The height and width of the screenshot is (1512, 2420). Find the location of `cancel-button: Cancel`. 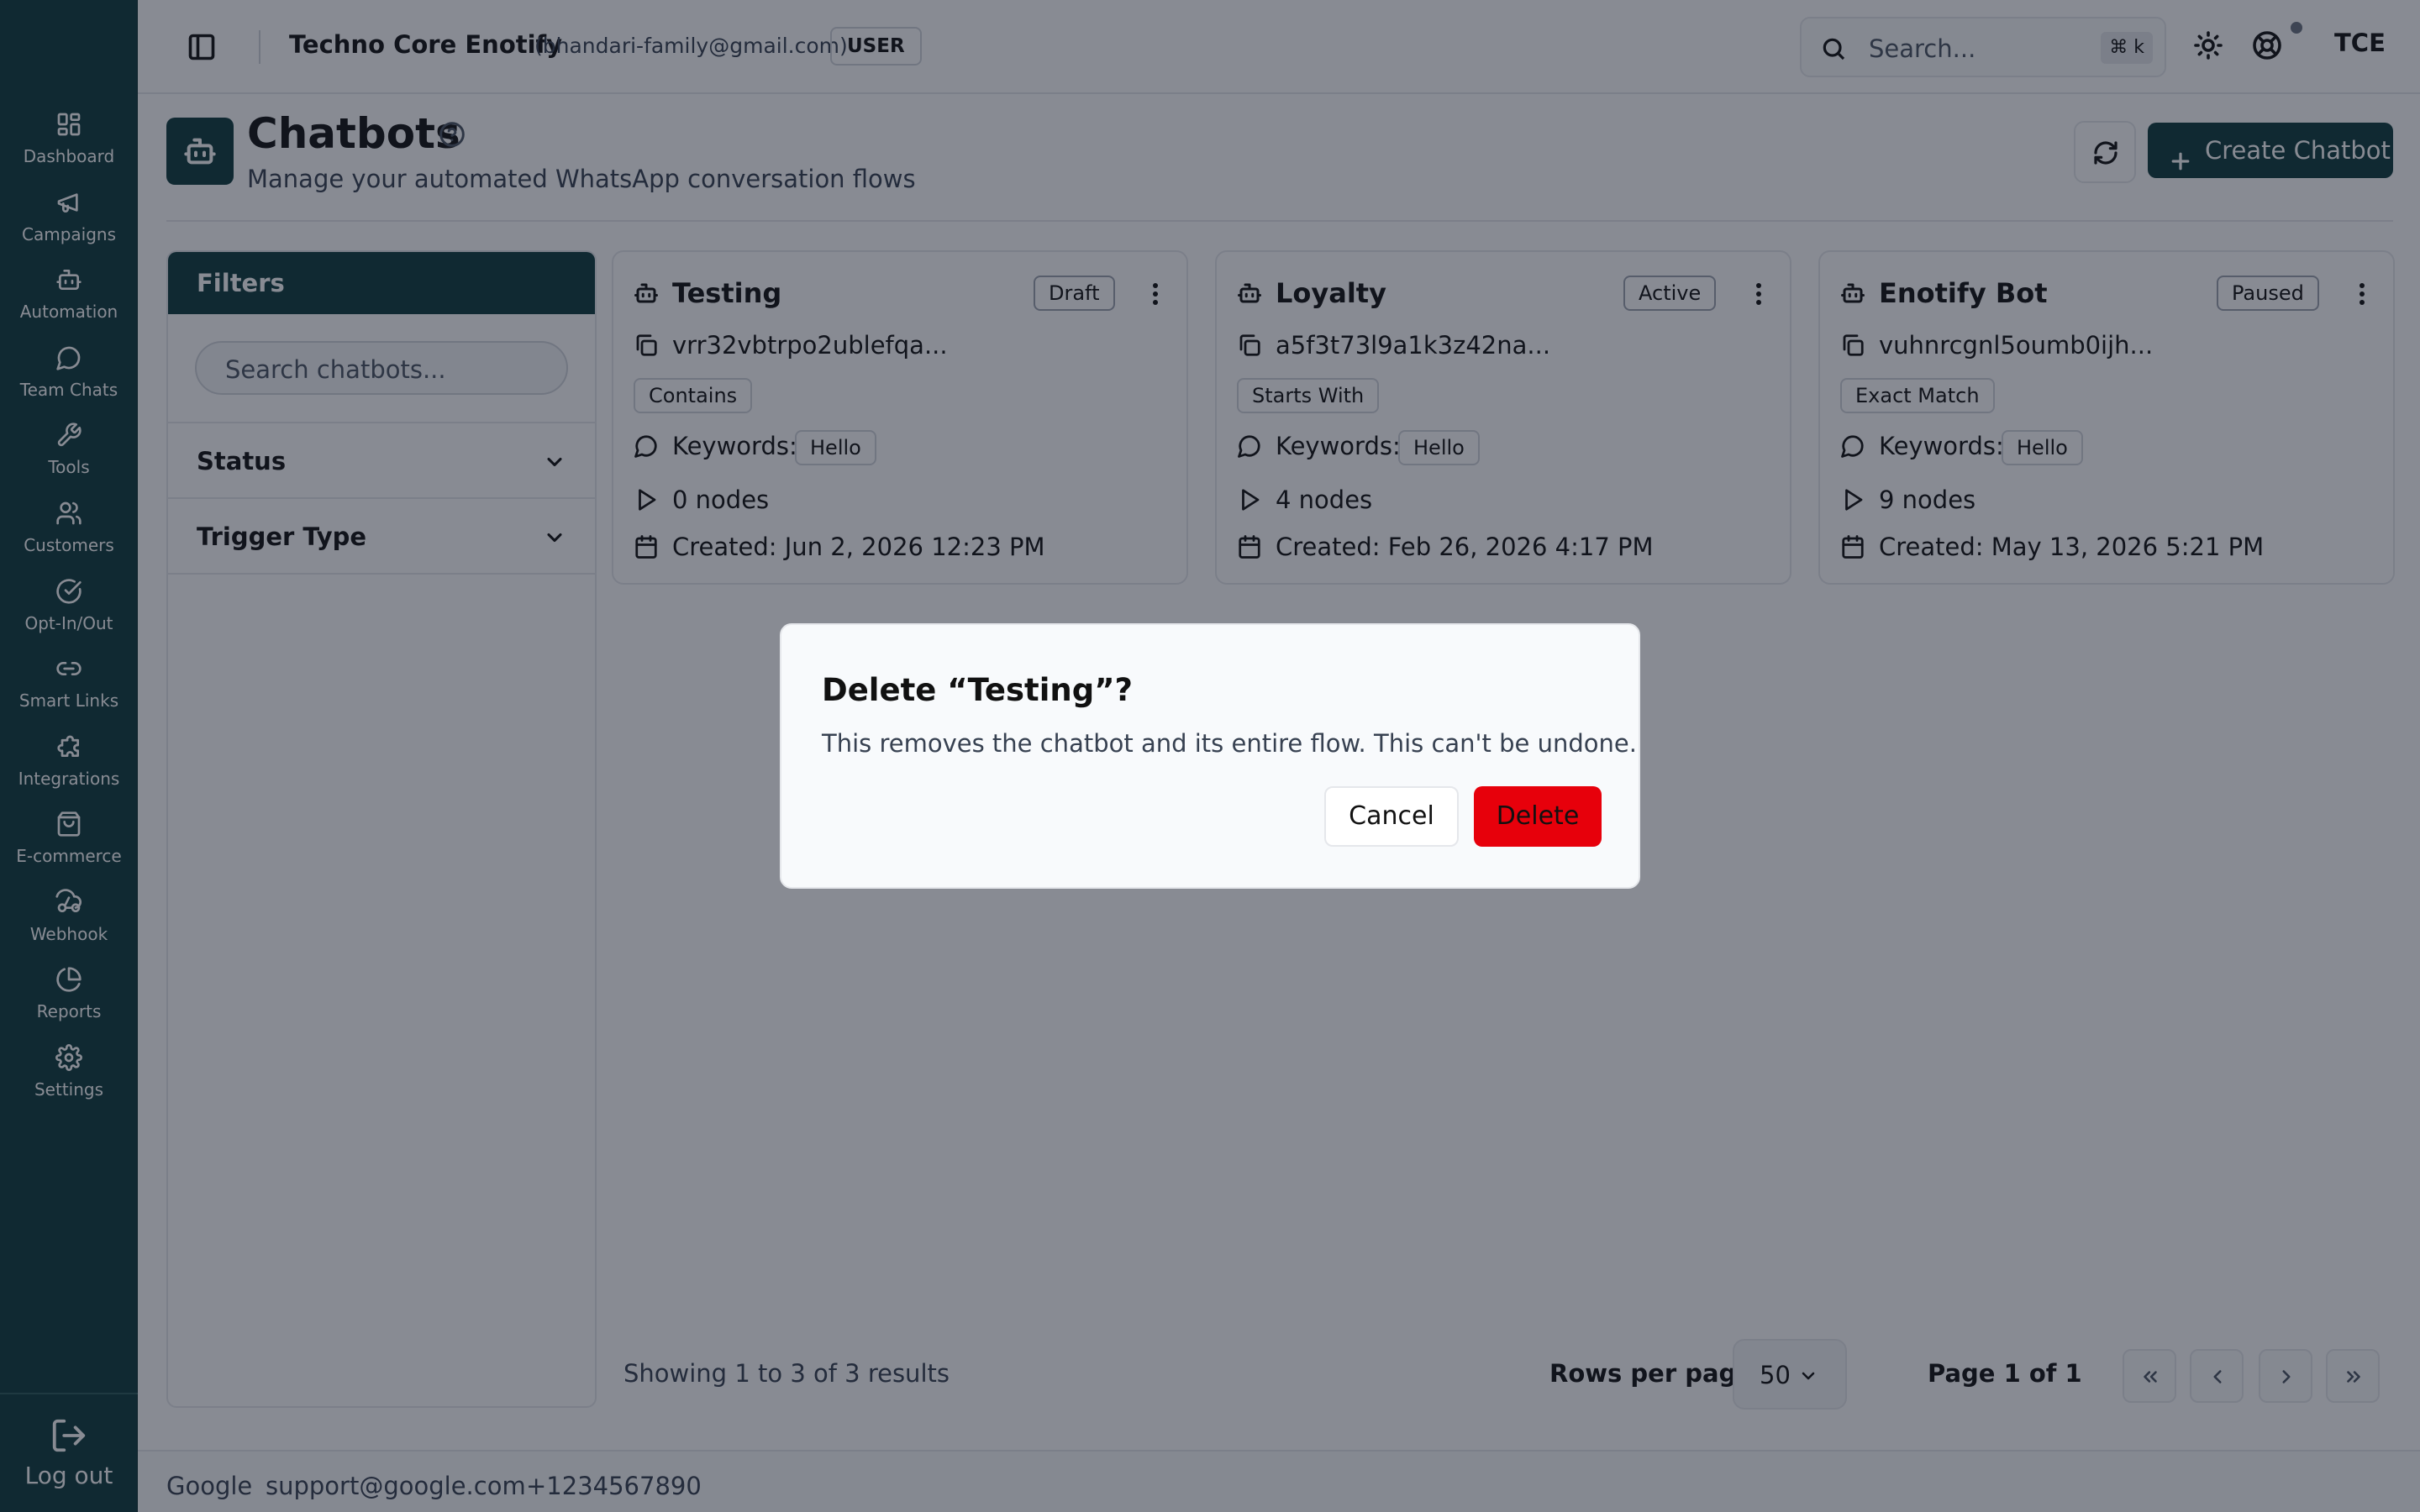

cancel-button: Cancel is located at coordinates (1391, 816).